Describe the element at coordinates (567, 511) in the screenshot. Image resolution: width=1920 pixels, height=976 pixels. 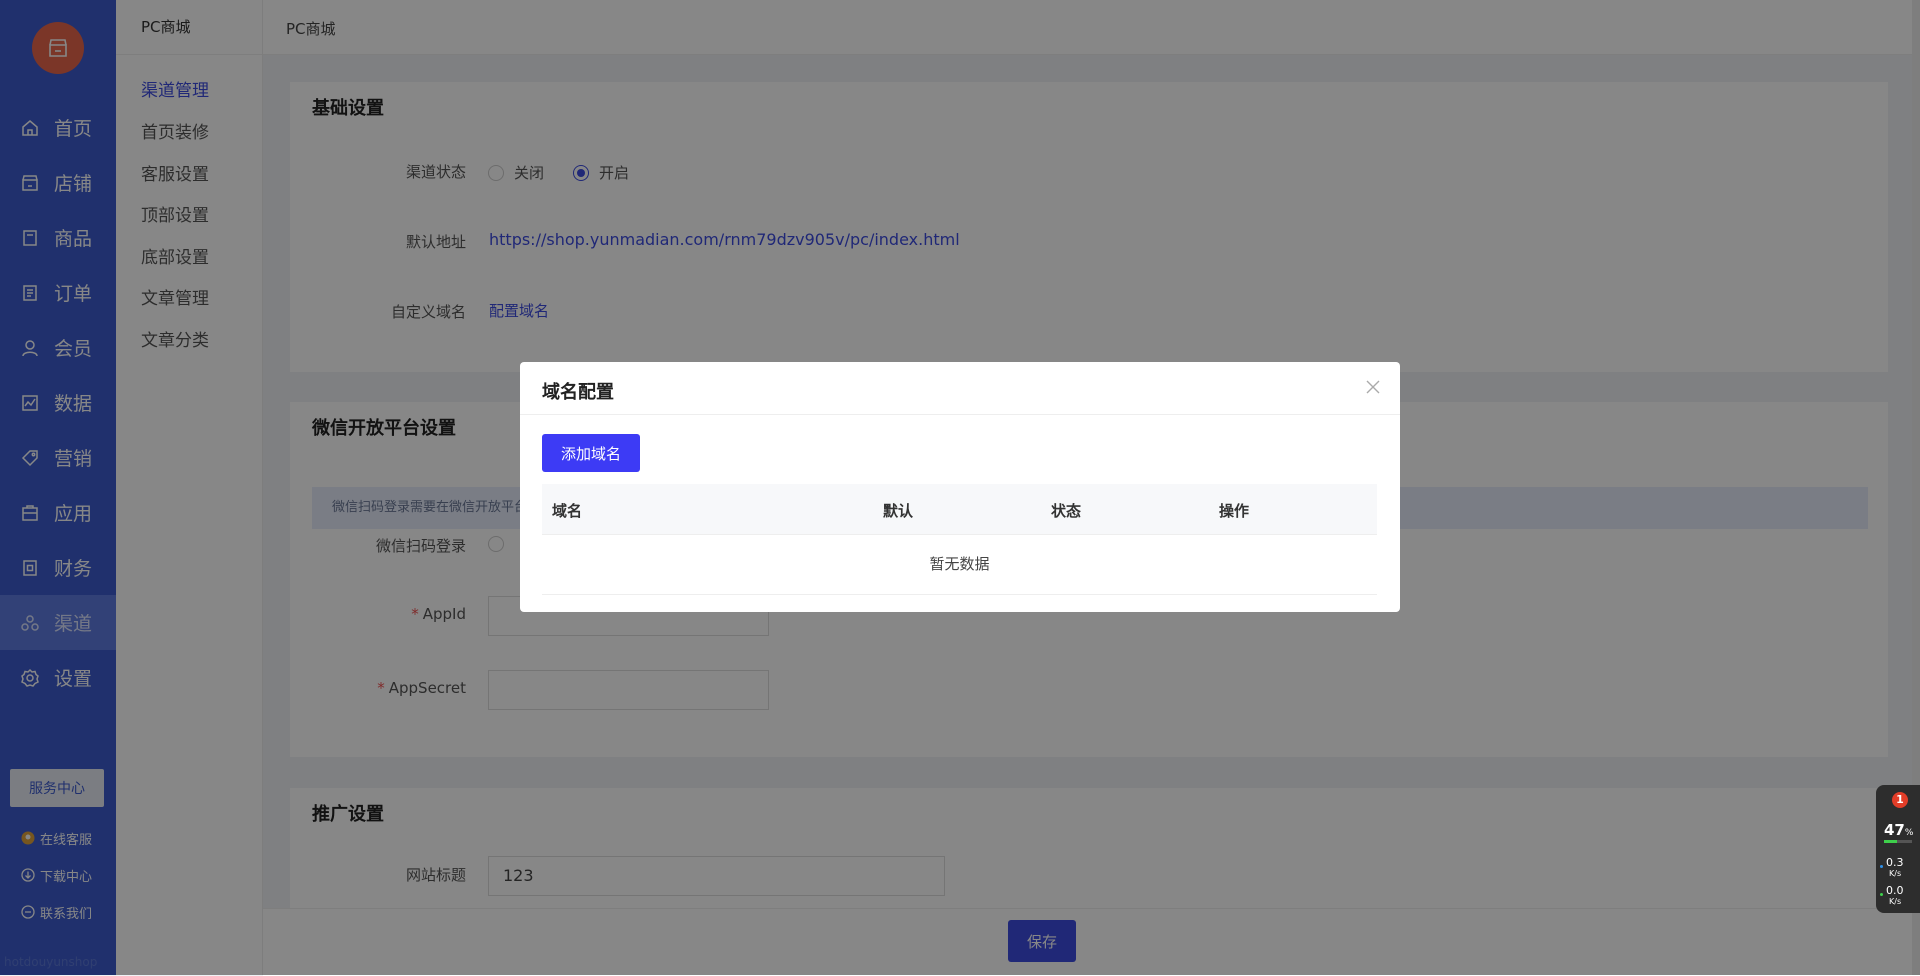
I see `column-header-domain: 域名` at that location.